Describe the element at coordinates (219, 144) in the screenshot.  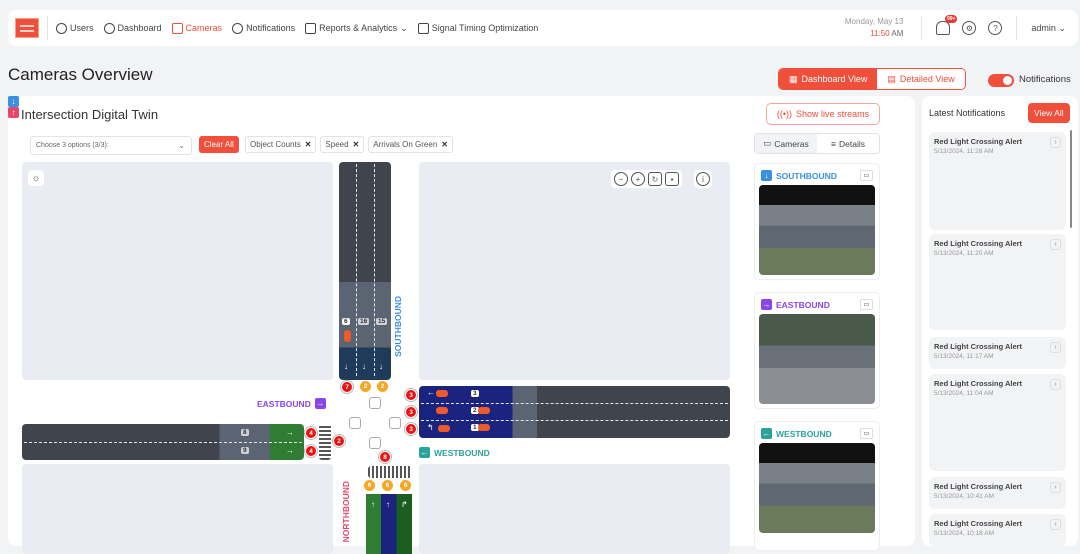
I see `clear-all-button: Clear All` at that location.